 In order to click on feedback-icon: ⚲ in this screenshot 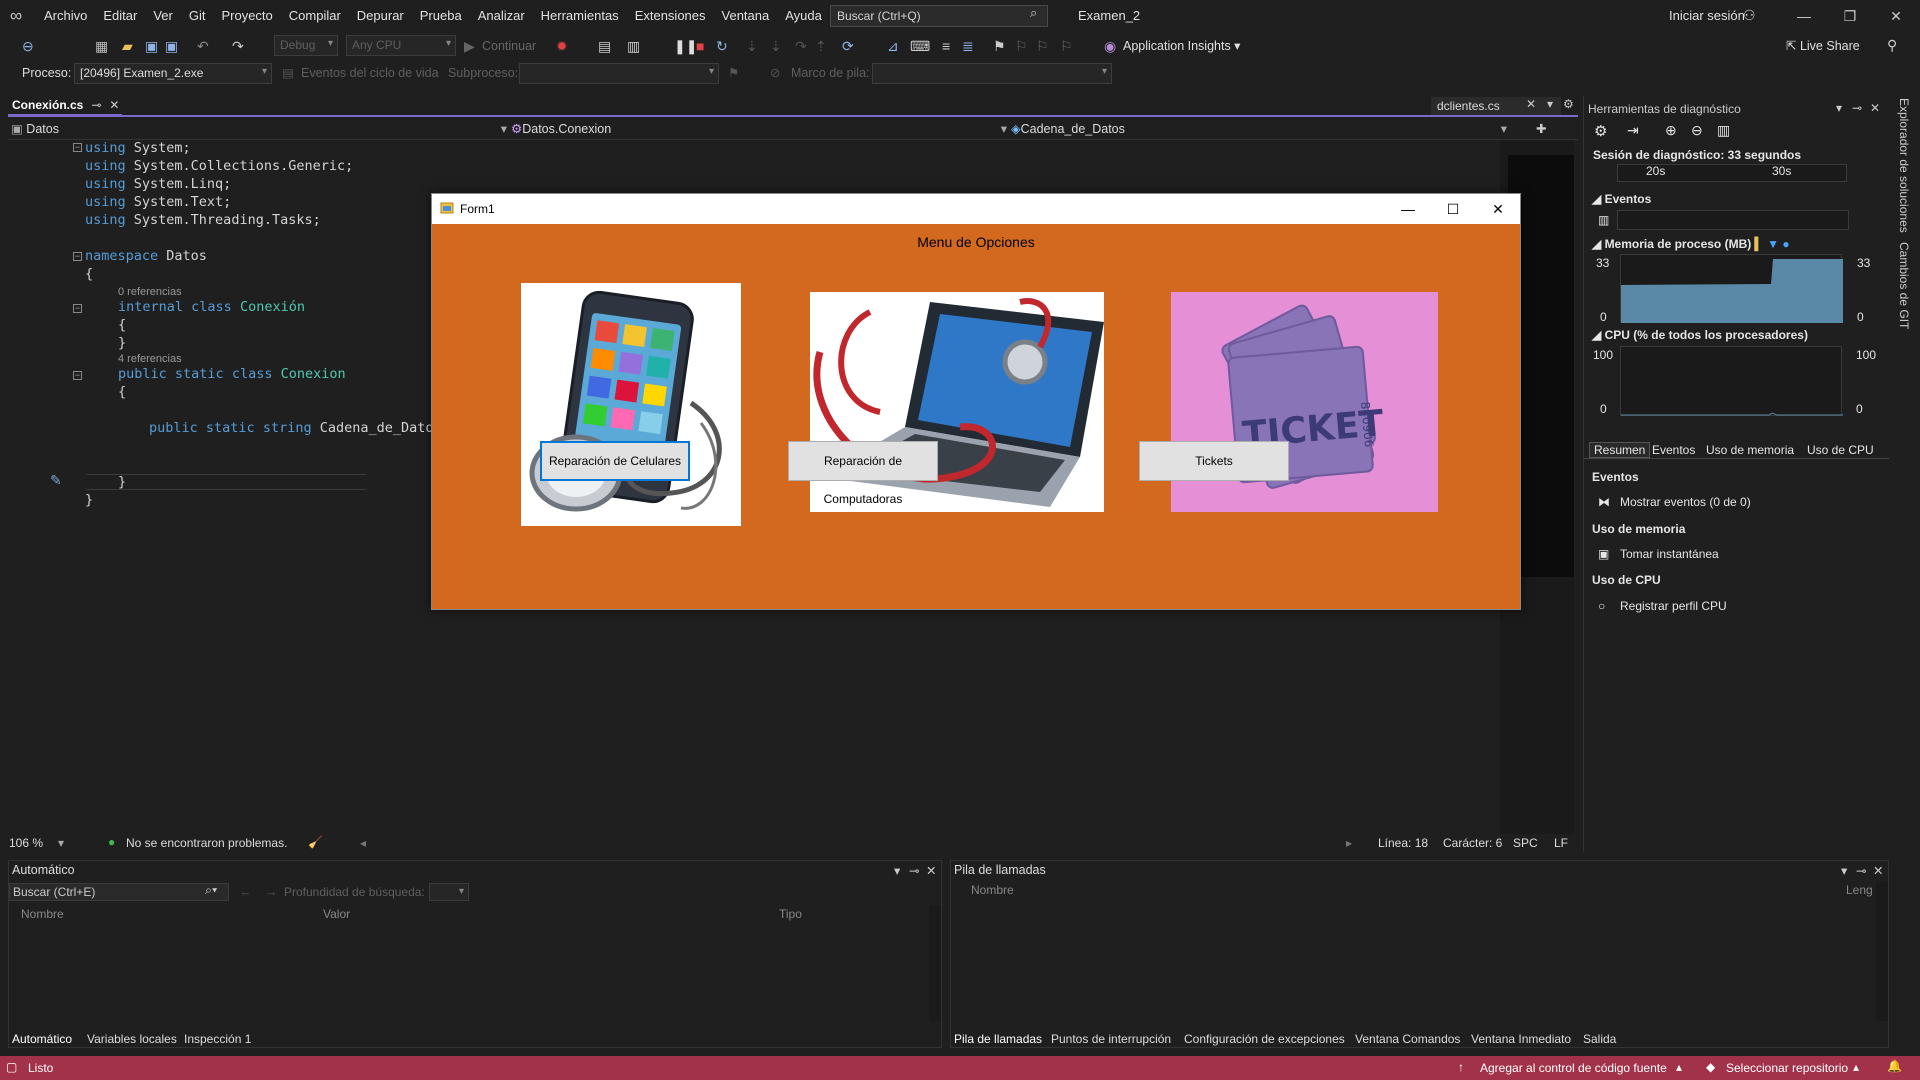, I will do `click(1892, 45)`.